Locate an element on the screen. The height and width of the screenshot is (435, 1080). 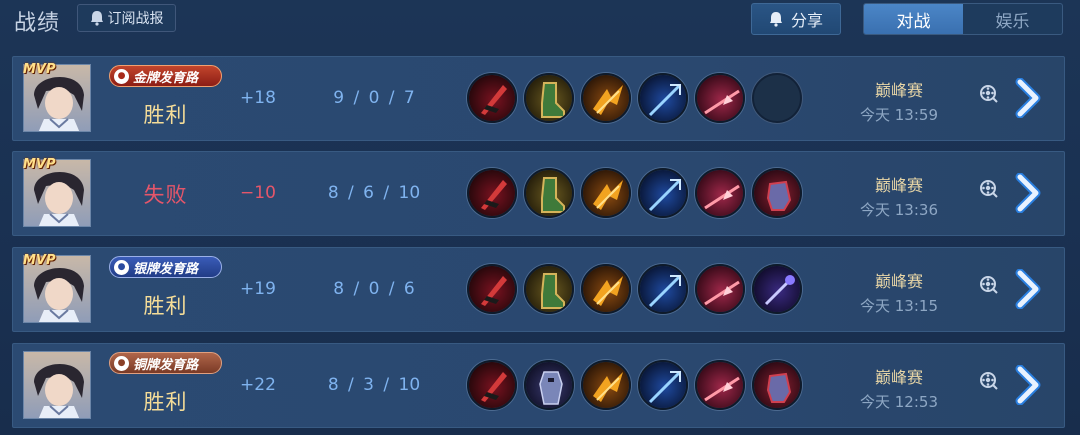
rank-score-change: +18 is located at coordinates (258, 98).